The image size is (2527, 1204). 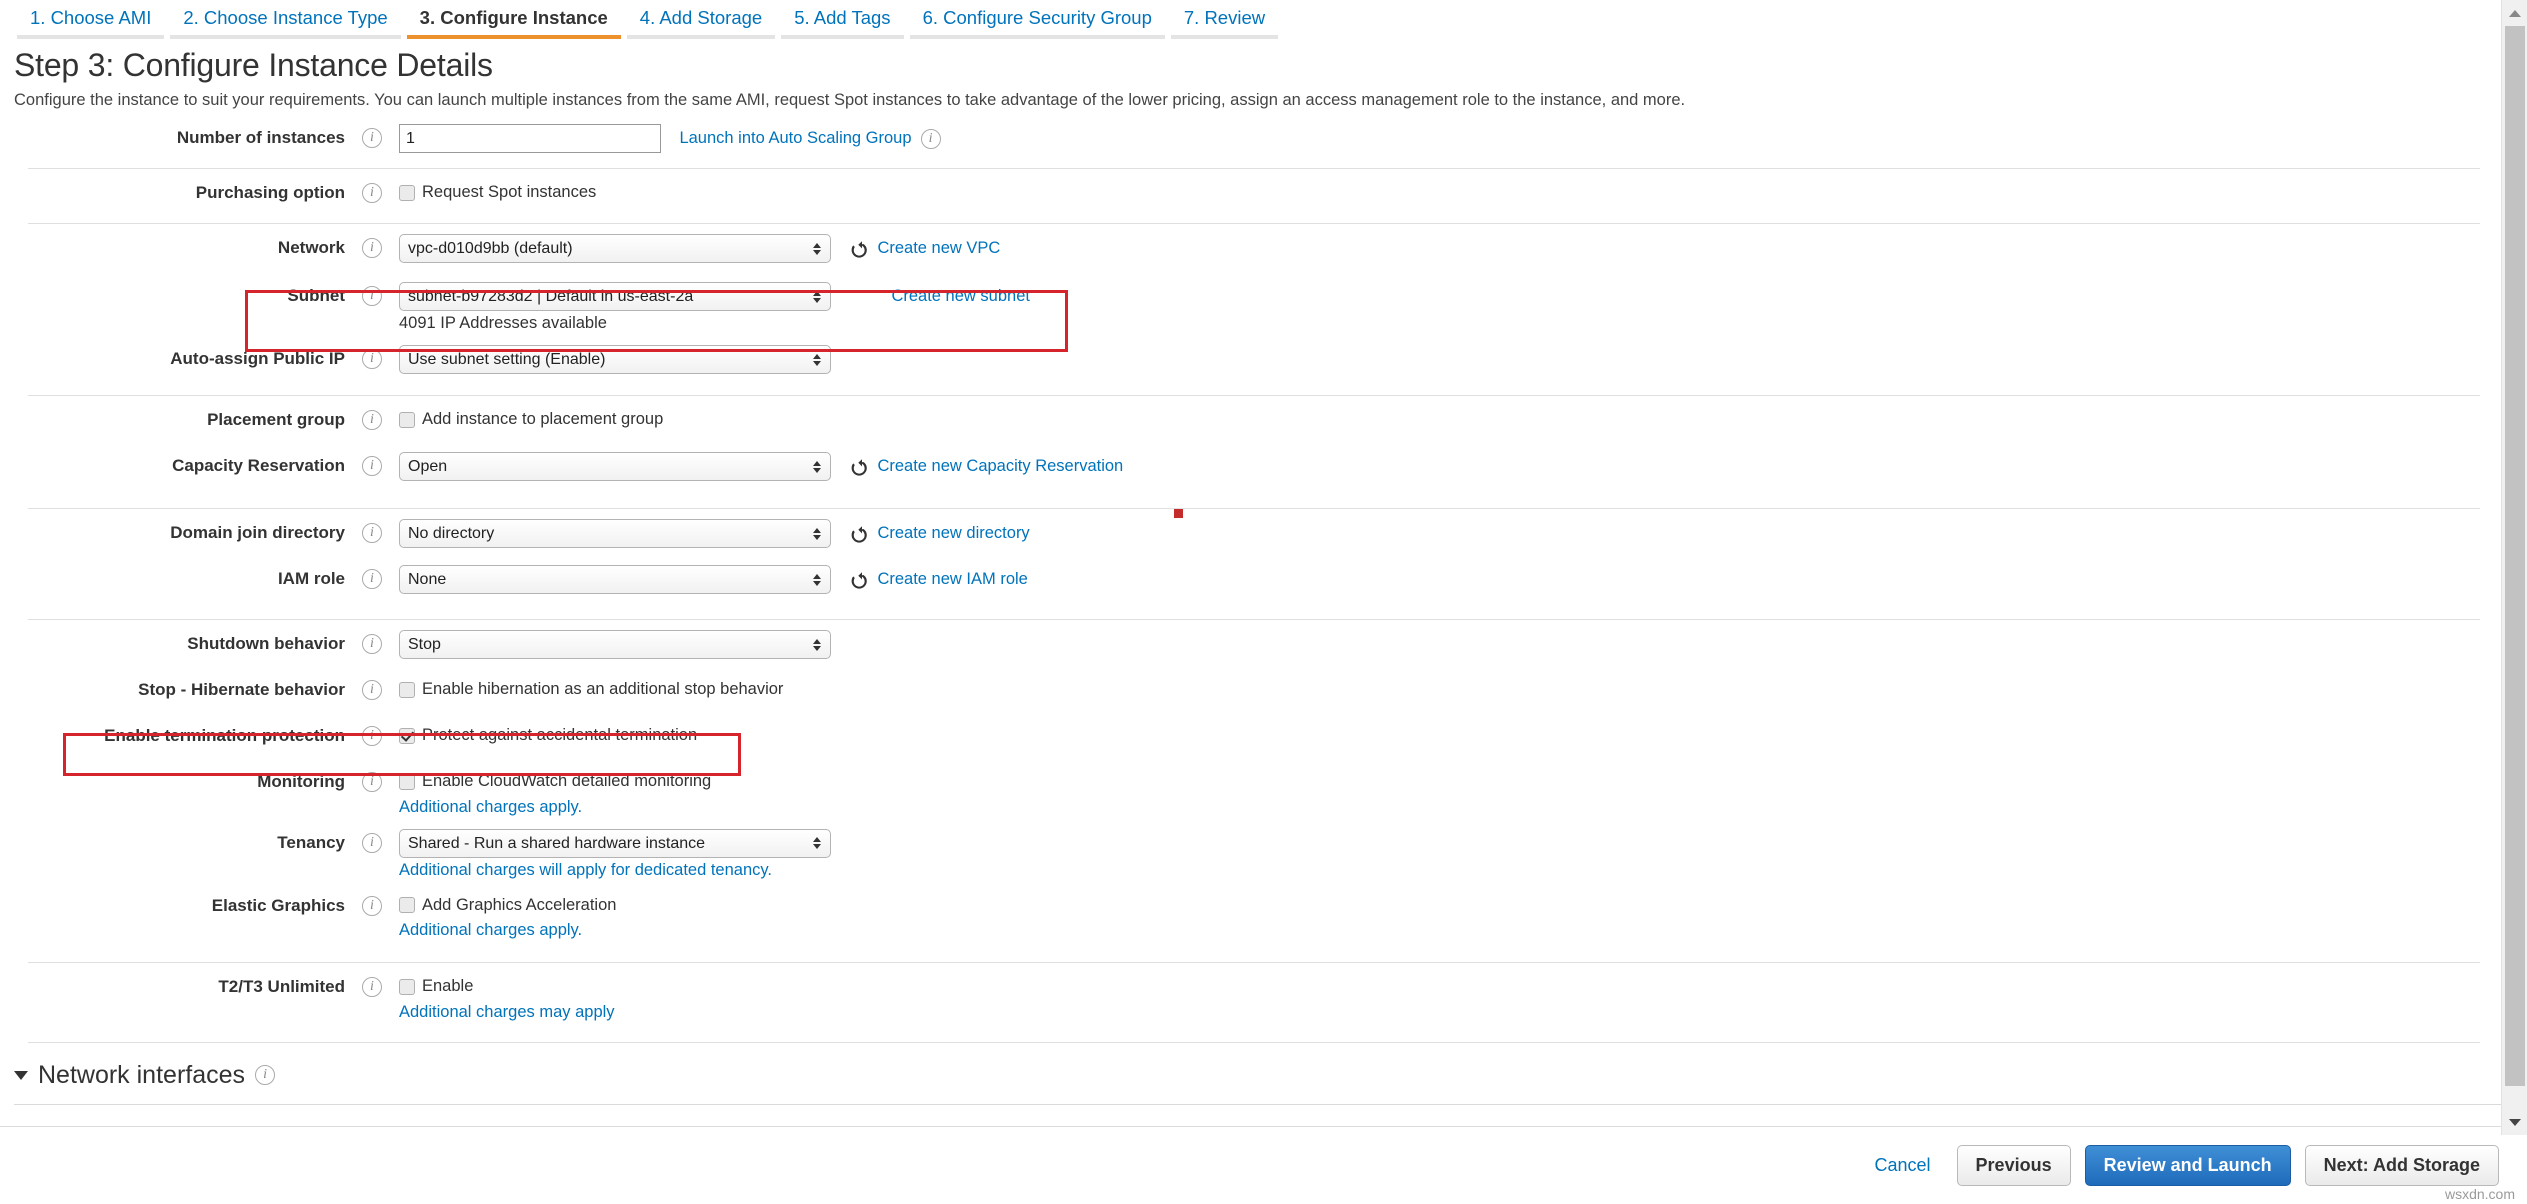 I want to click on cancel-button: Cancel, so click(x=1903, y=1165).